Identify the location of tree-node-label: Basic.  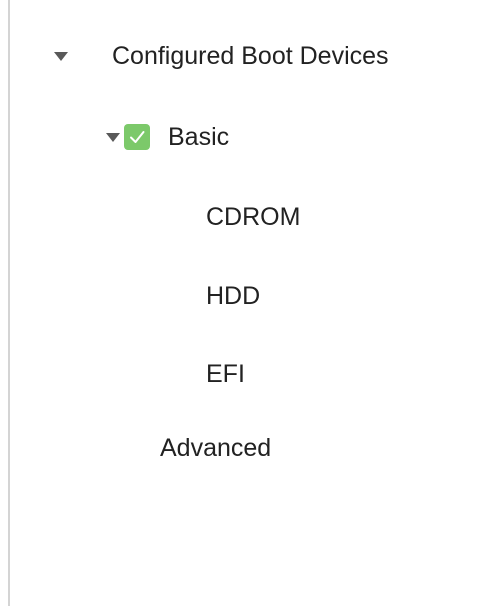
(199, 137).